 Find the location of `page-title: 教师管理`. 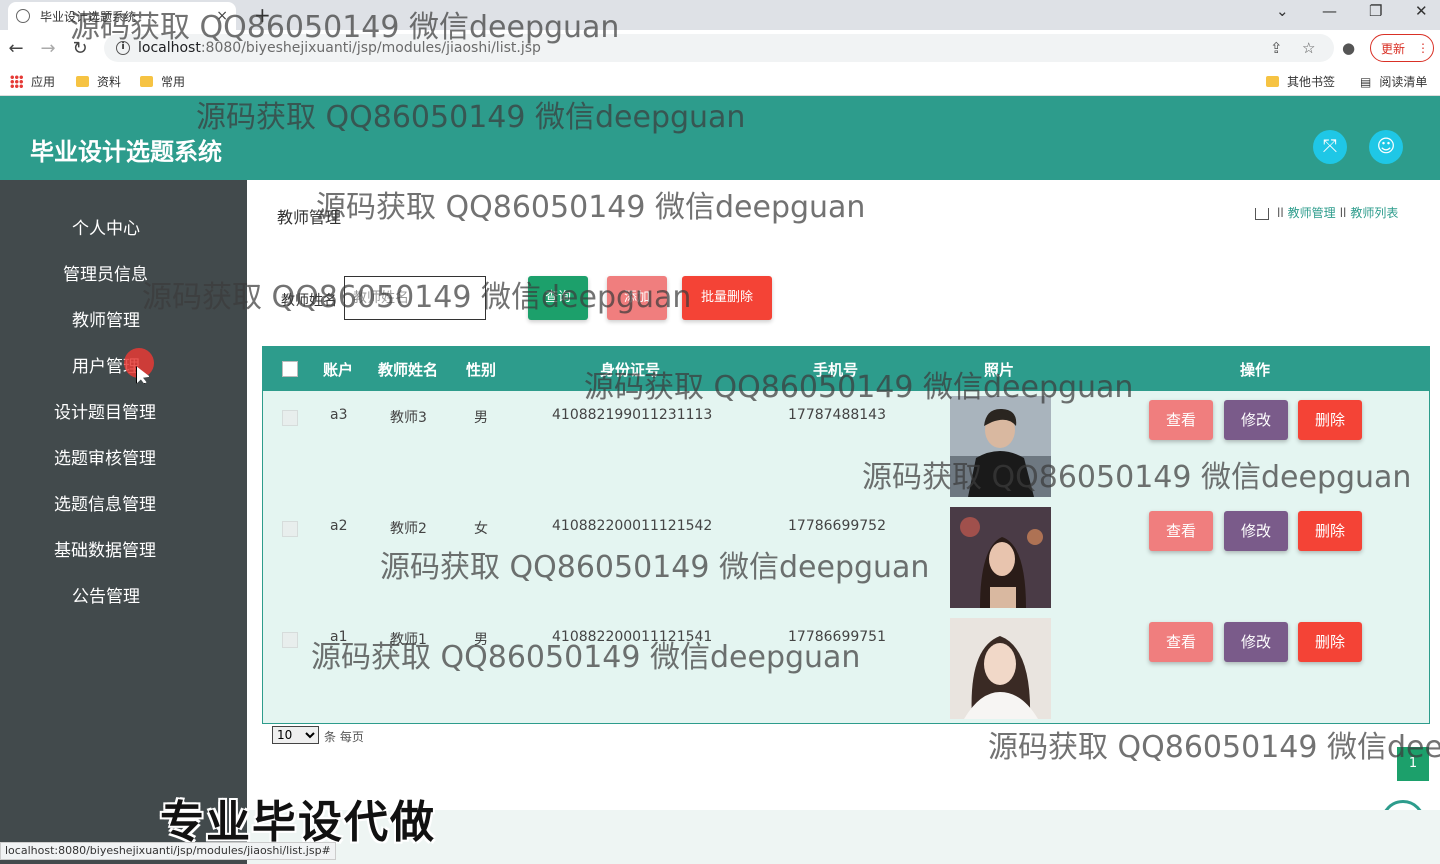

page-title: 教师管理 is located at coordinates (309, 217).